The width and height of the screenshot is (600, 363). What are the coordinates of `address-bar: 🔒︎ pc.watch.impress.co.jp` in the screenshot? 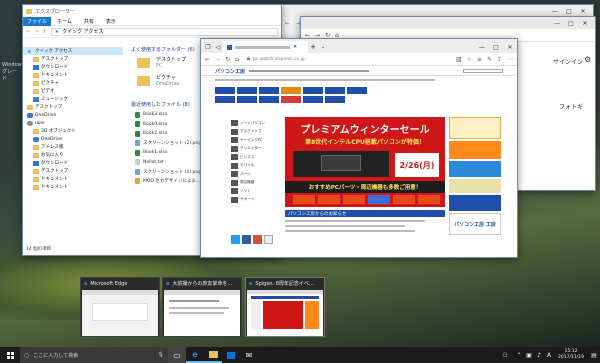 It's located at (347, 59).